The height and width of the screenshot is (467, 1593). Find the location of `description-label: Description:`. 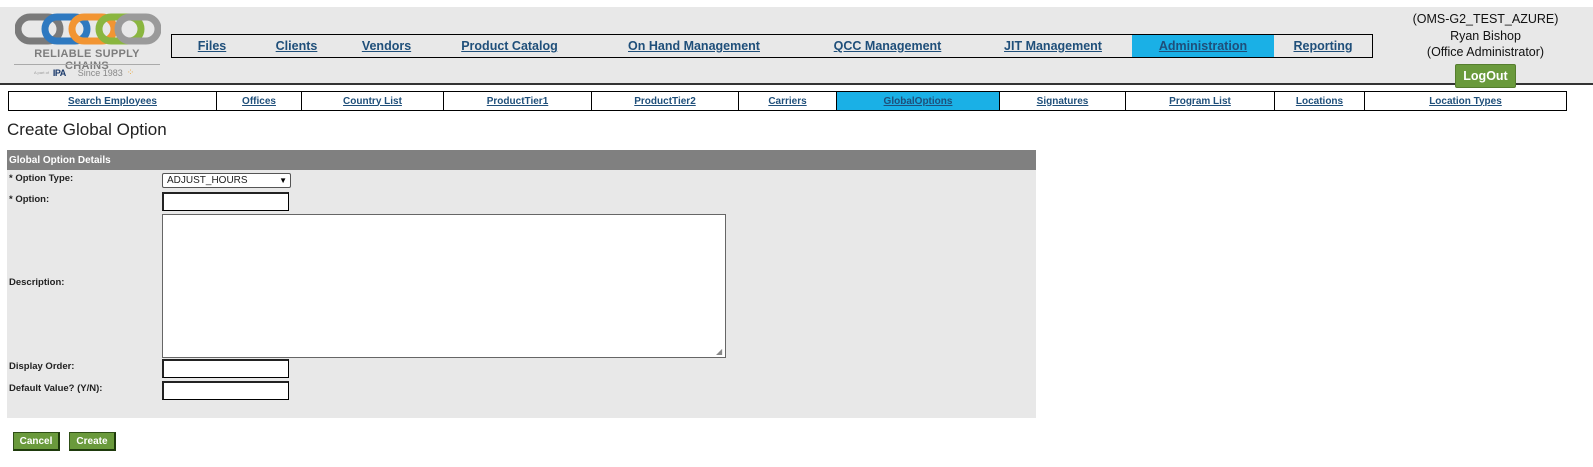

description-label: Description: is located at coordinates (37, 282).